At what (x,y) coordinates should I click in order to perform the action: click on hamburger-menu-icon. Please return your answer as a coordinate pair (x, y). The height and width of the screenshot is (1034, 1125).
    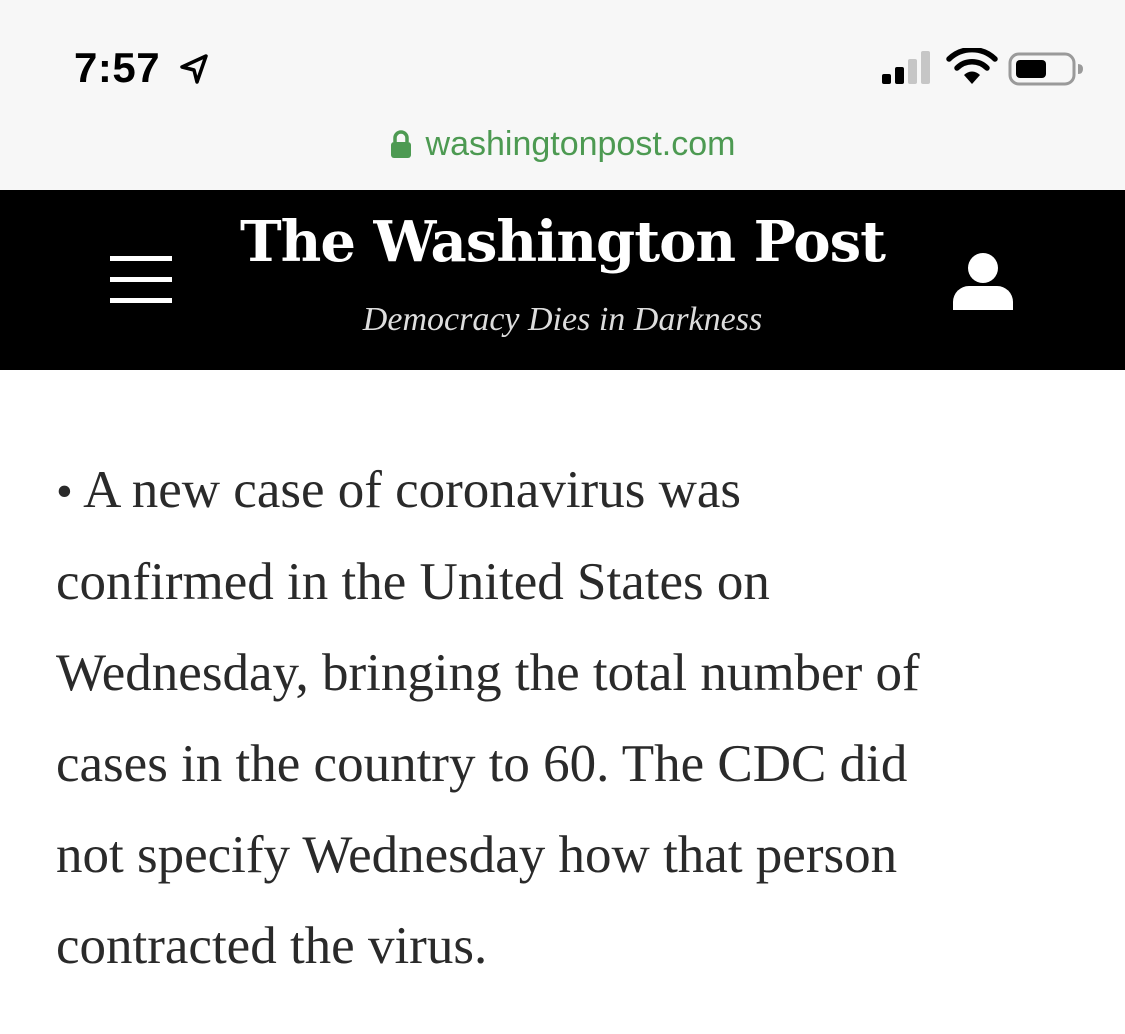
    Looking at the image, I should click on (141, 281).